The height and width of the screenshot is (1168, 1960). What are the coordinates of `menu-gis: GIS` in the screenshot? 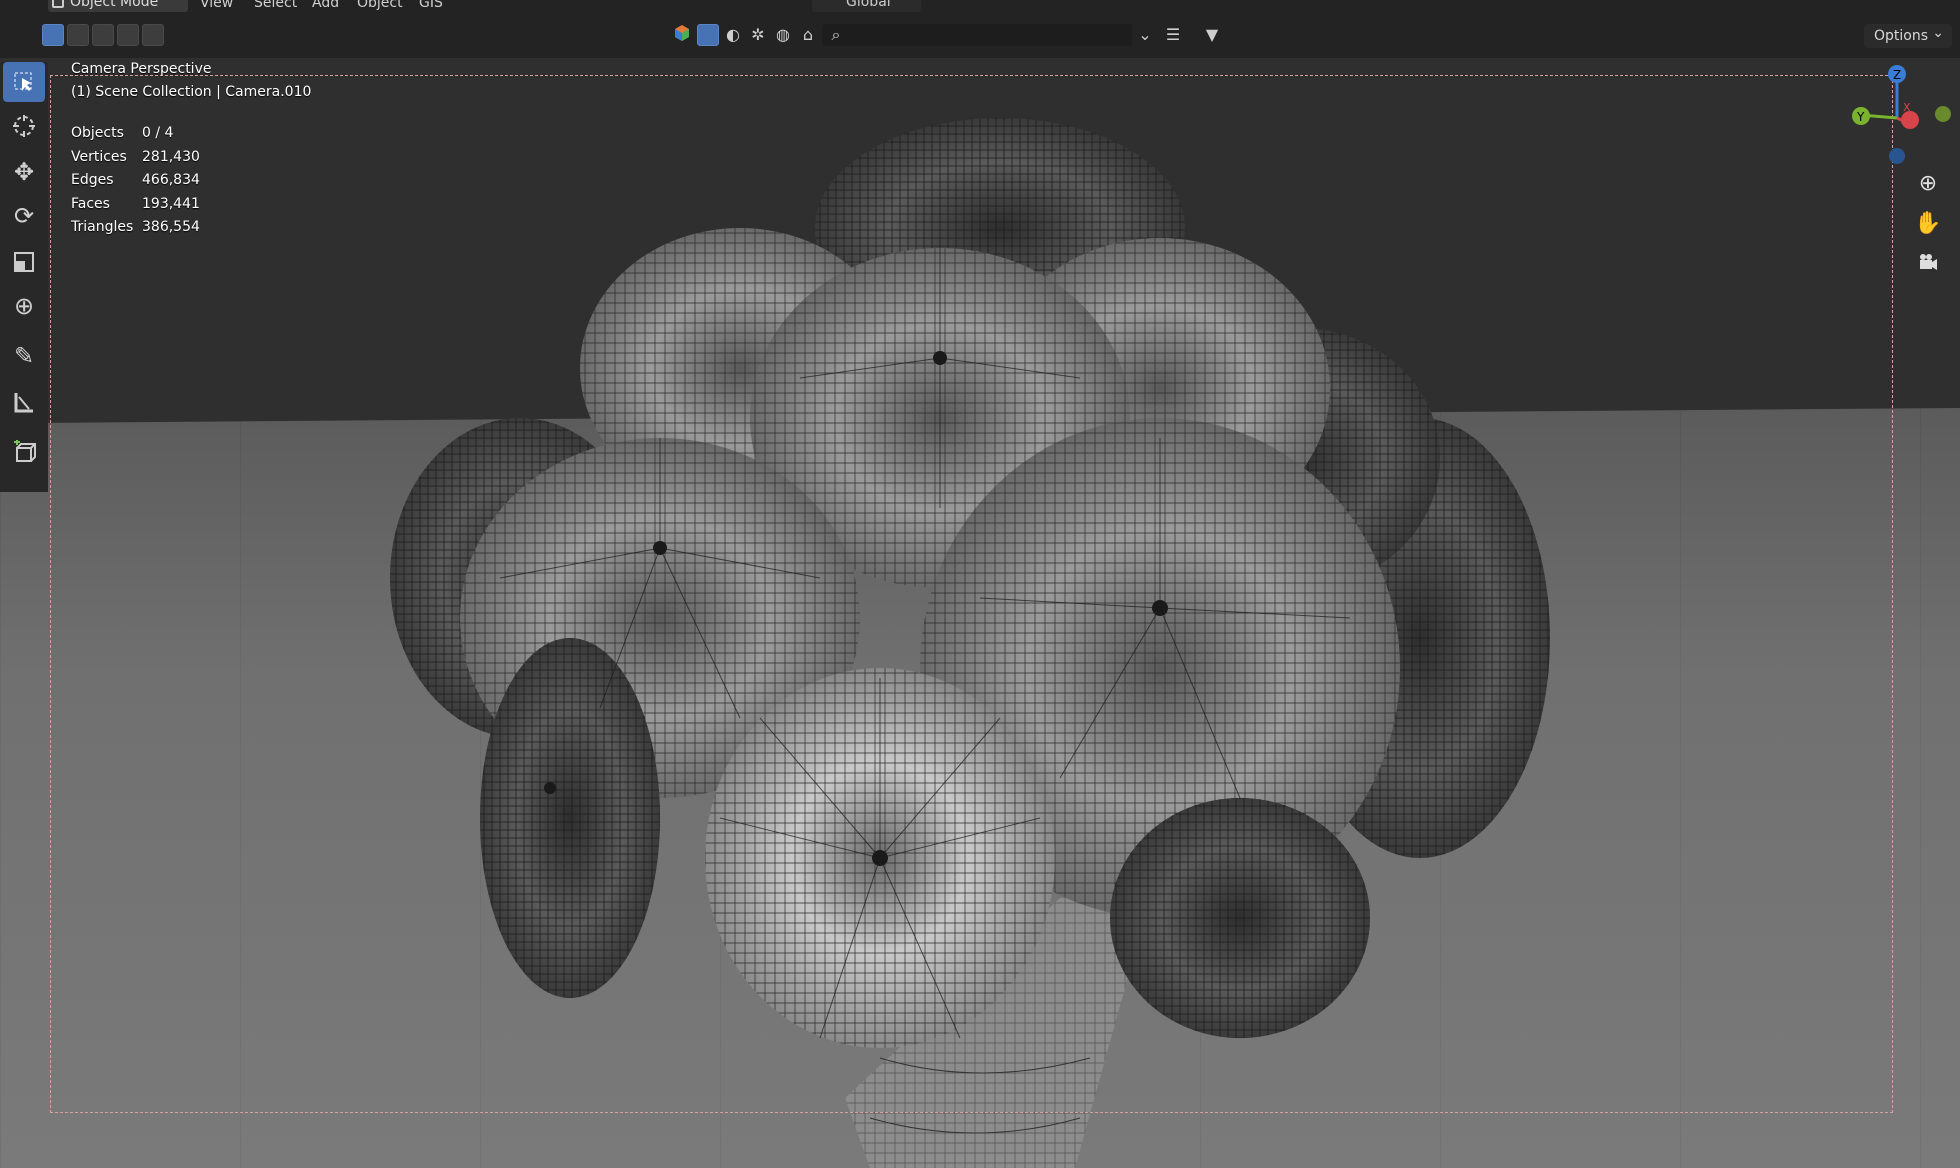 It's located at (431, 5).